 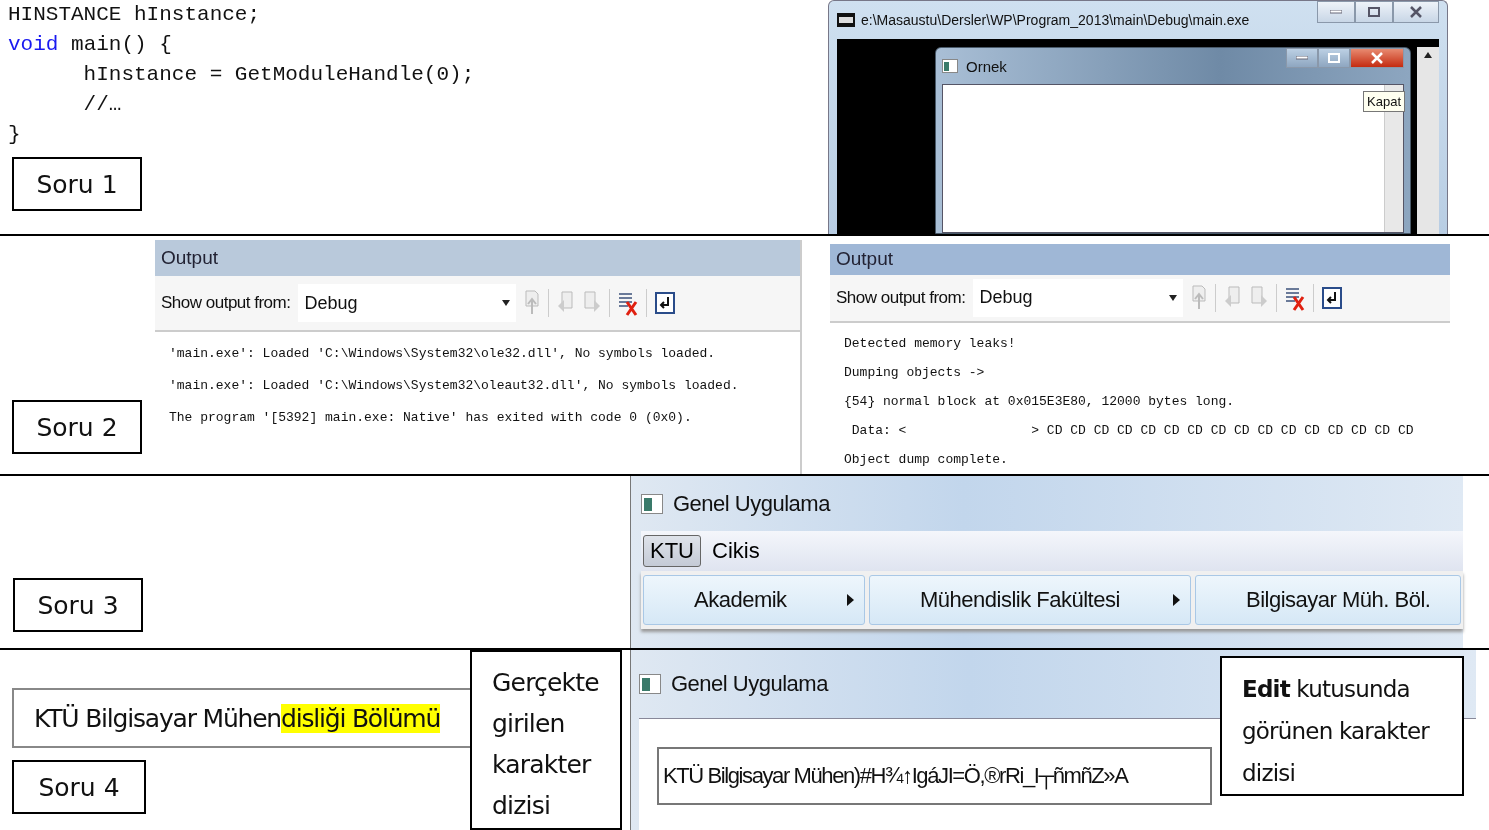 I want to click on output-line: The program '[5392] main.exe: Native' has exited with code 0 (0x0)., so click(x=431, y=418).